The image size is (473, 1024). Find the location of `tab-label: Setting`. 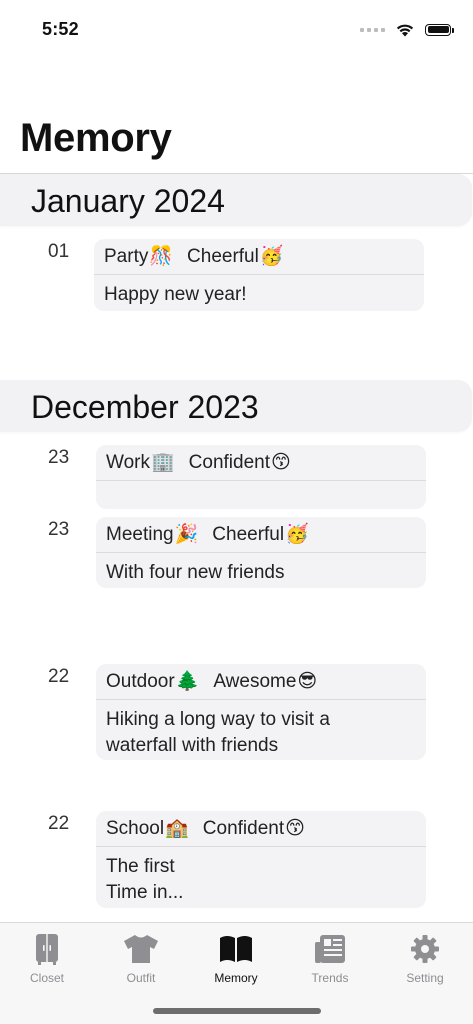

tab-label: Setting is located at coordinates (425, 978).